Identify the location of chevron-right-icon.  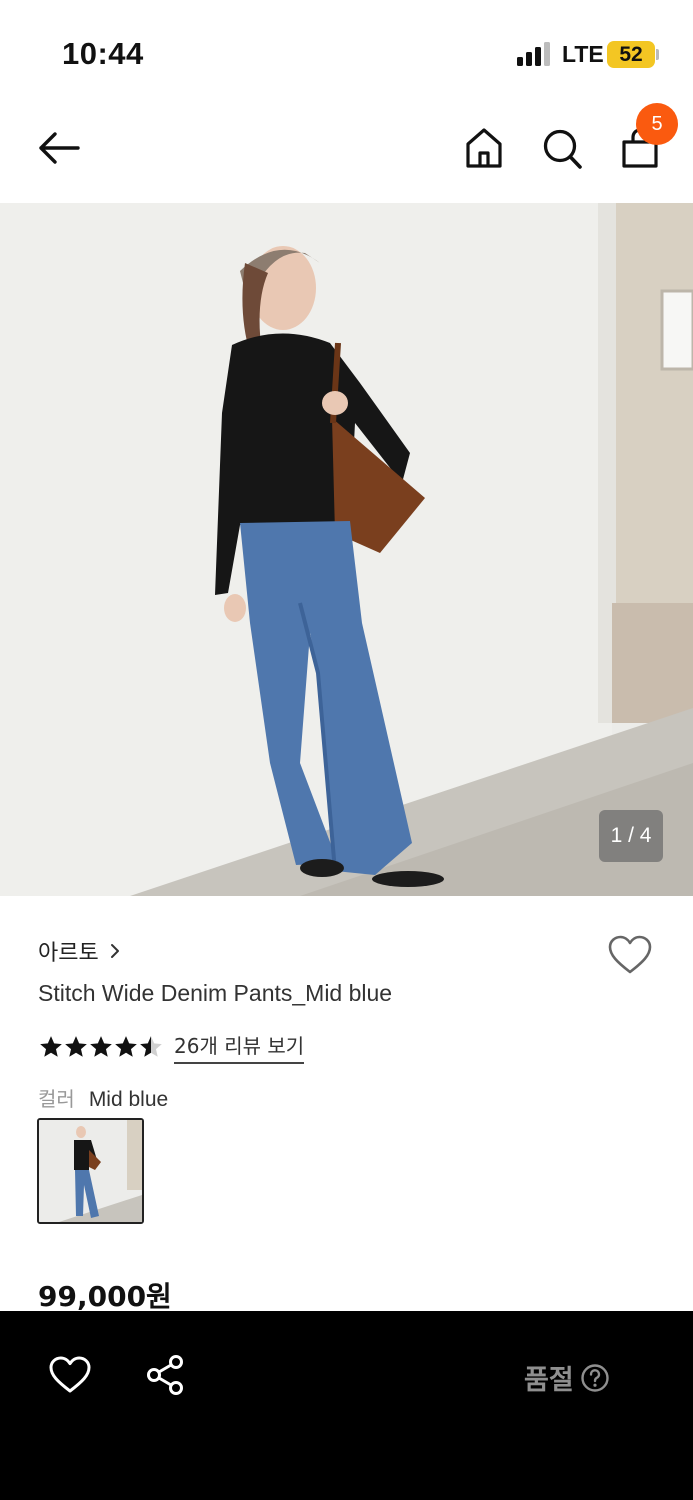
(114, 951).